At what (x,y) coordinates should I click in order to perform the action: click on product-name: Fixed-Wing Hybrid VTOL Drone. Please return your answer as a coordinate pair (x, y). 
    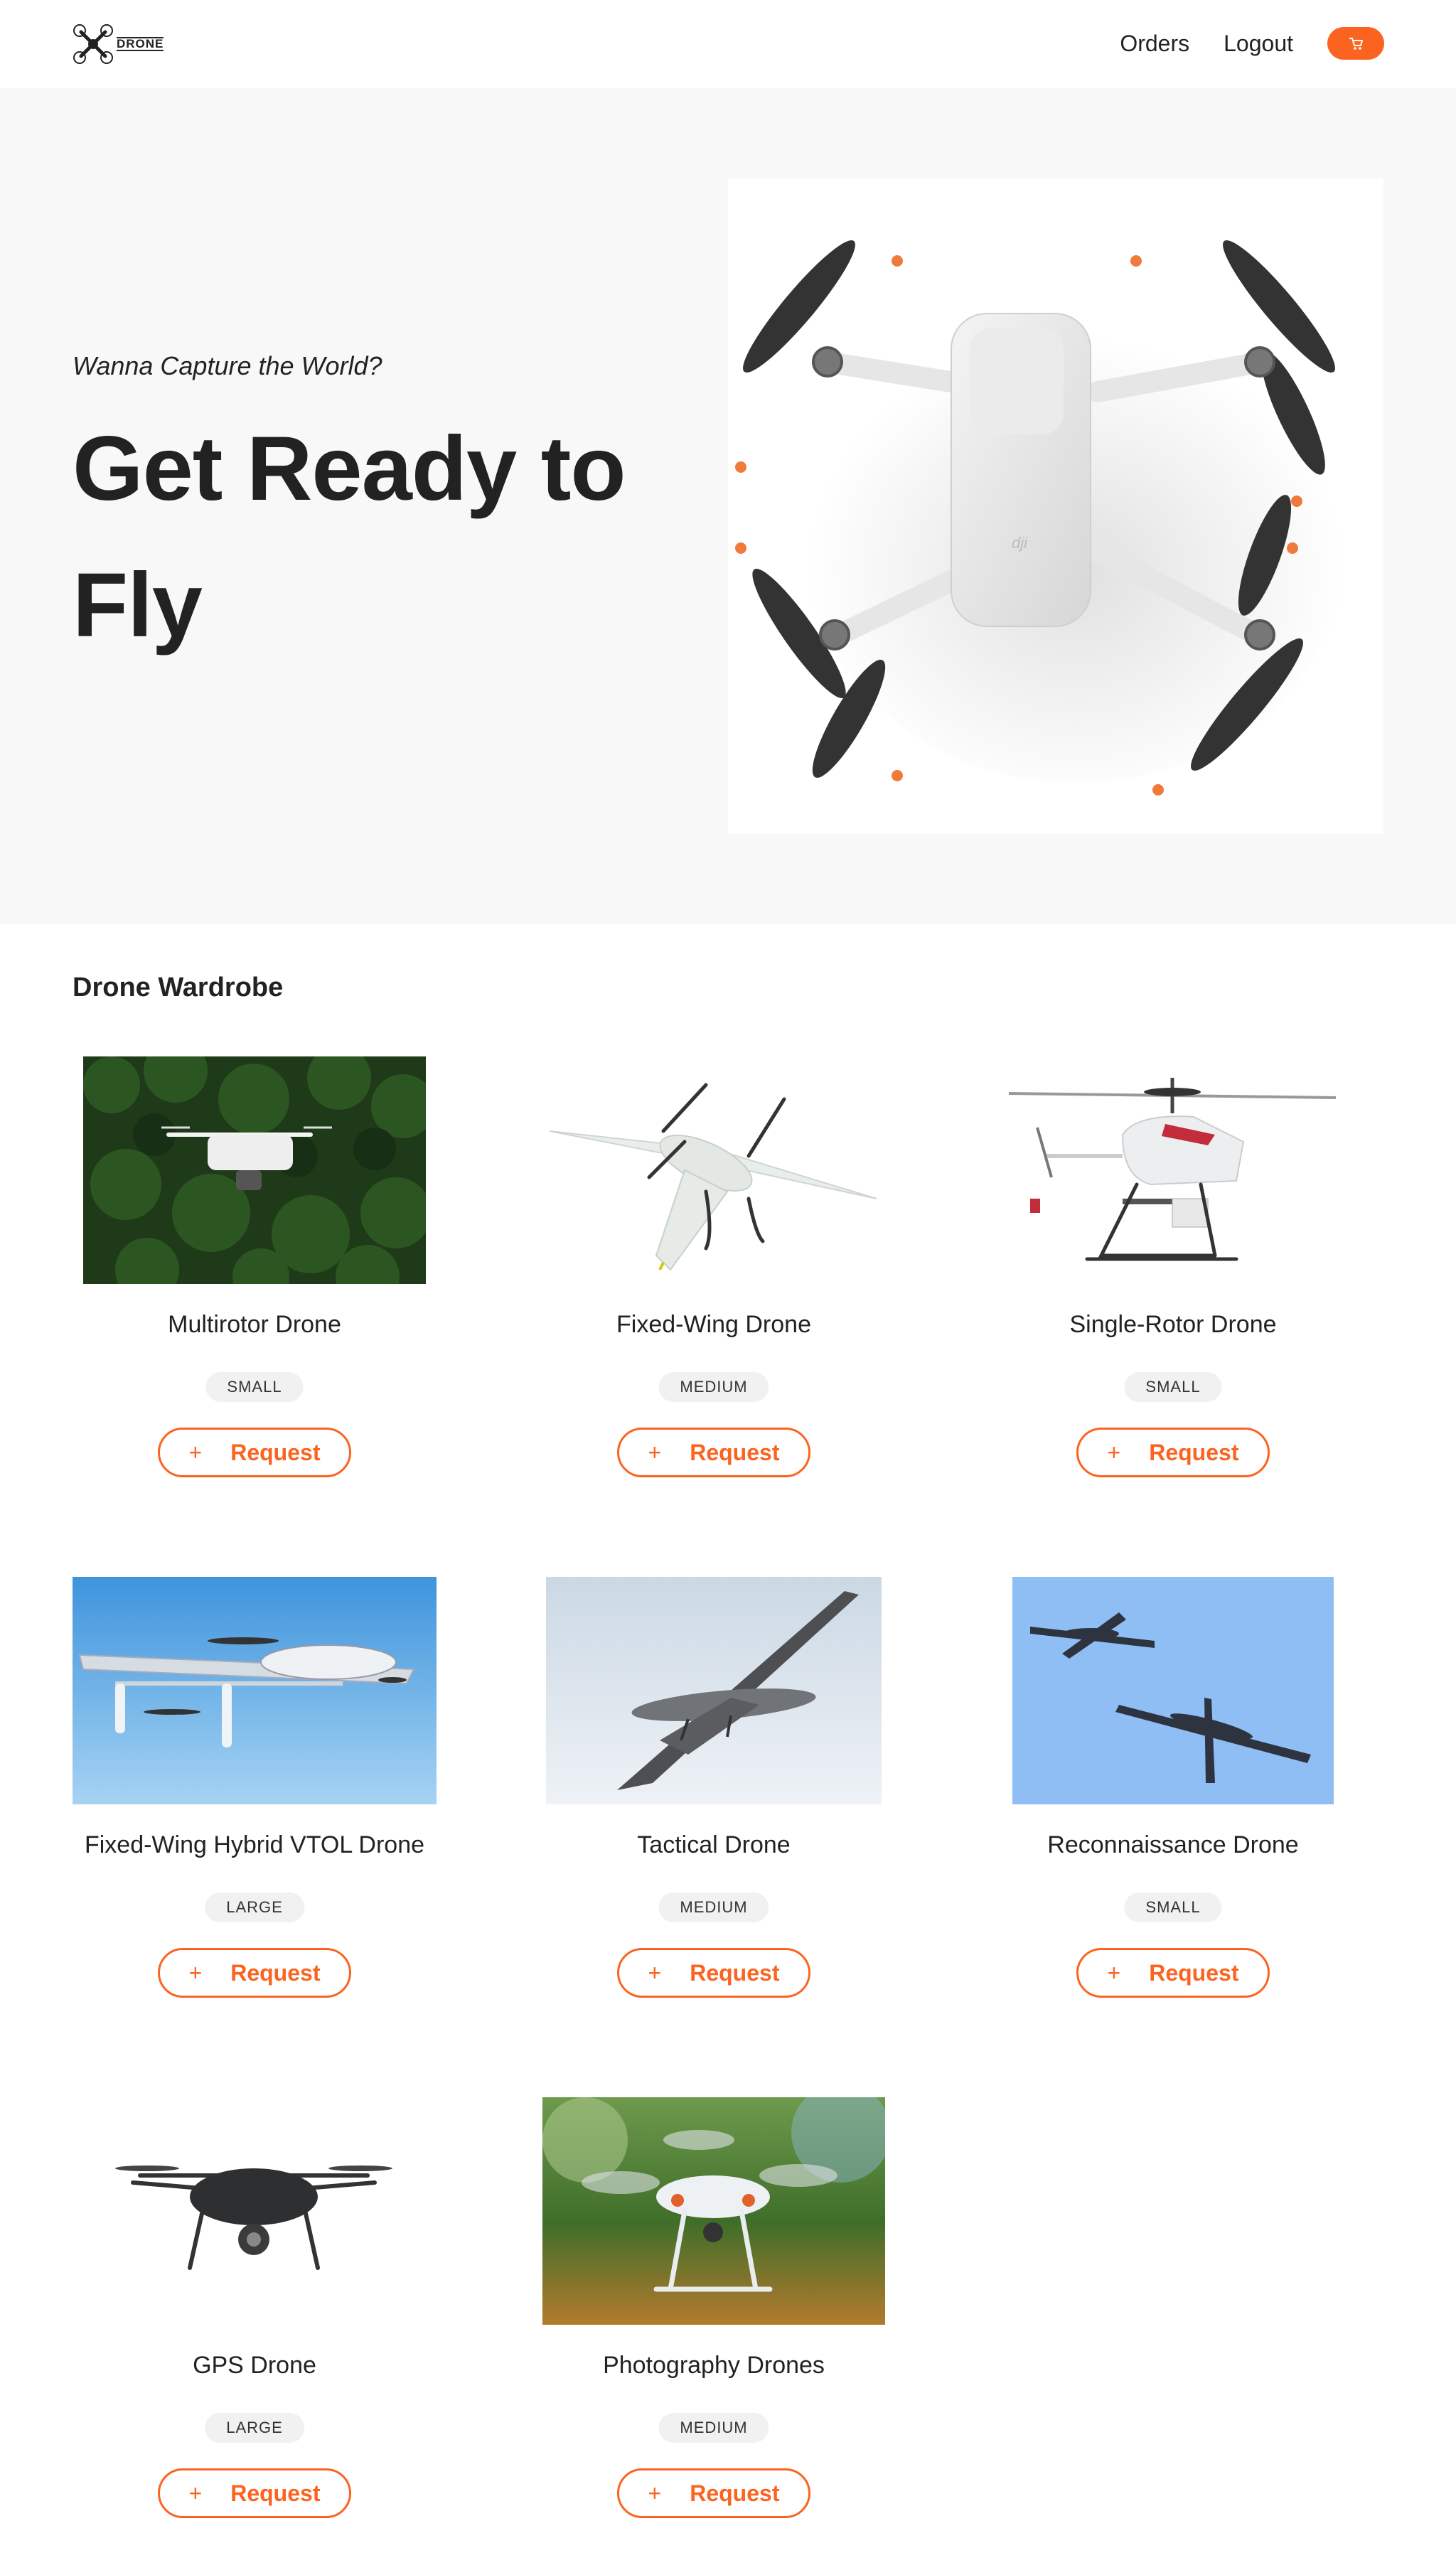
    Looking at the image, I should click on (255, 1844).